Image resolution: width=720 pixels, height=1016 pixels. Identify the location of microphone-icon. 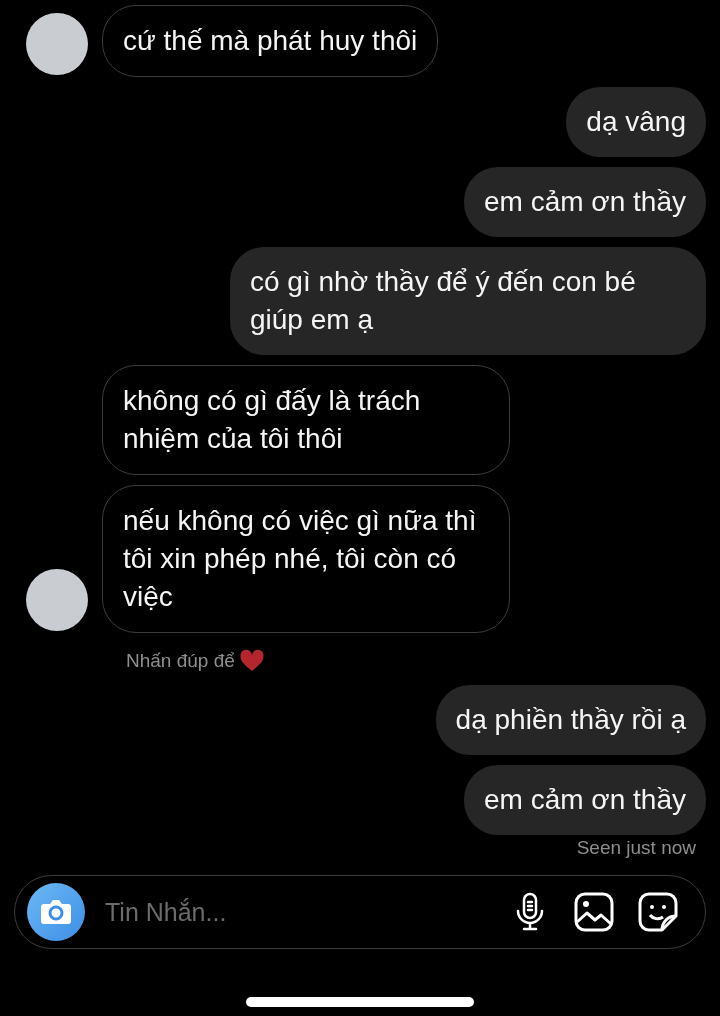
(530, 912).